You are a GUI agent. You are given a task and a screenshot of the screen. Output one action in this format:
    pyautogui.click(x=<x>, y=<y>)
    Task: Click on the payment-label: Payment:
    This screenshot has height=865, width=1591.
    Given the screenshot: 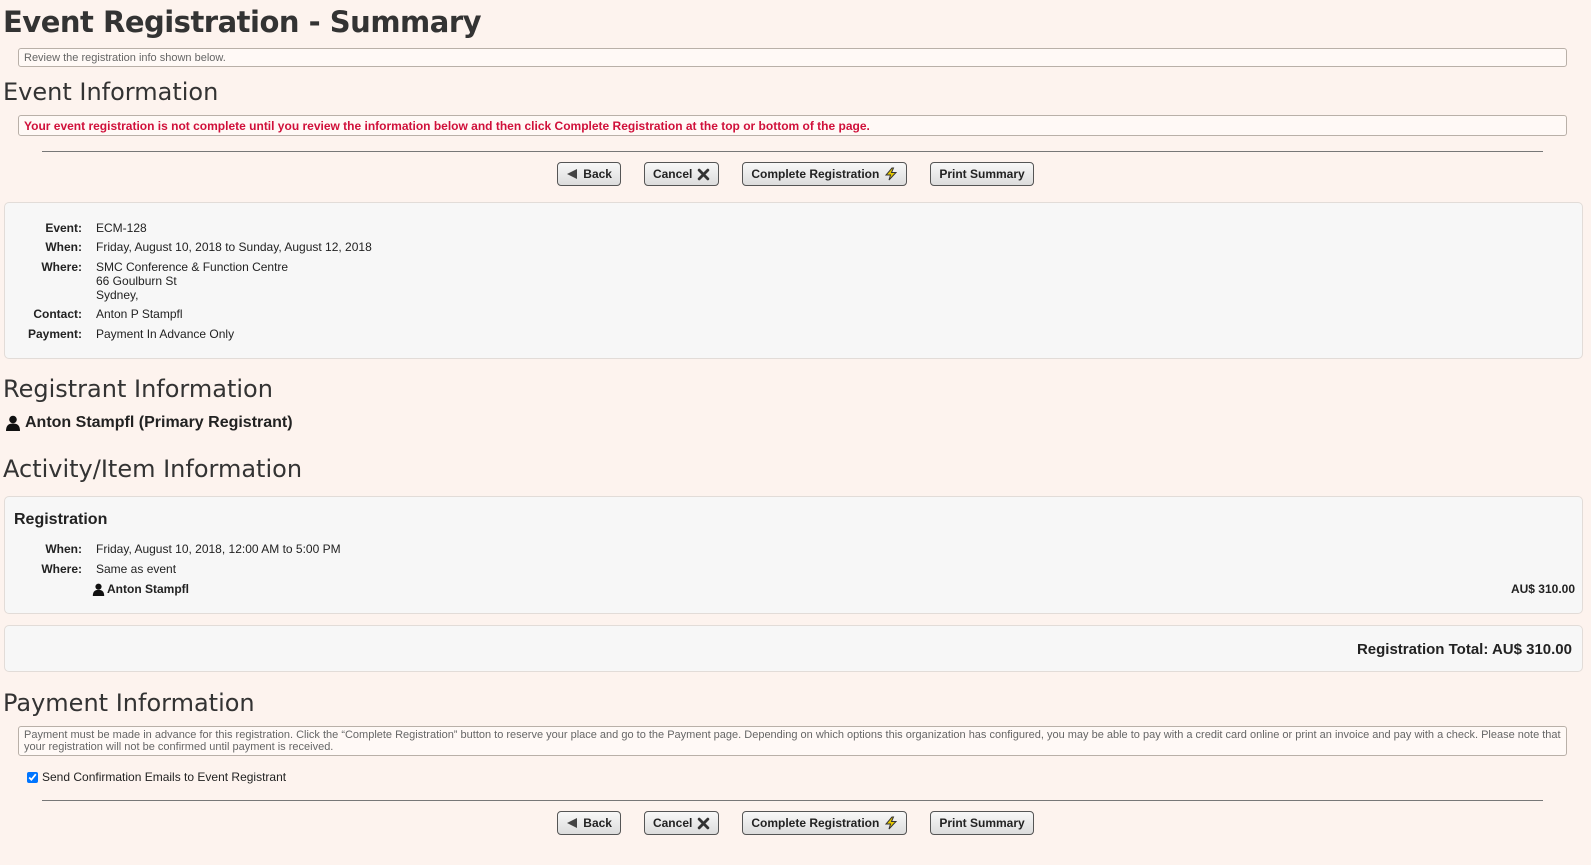 What is the action you would take?
    pyautogui.click(x=54, y=334)
    